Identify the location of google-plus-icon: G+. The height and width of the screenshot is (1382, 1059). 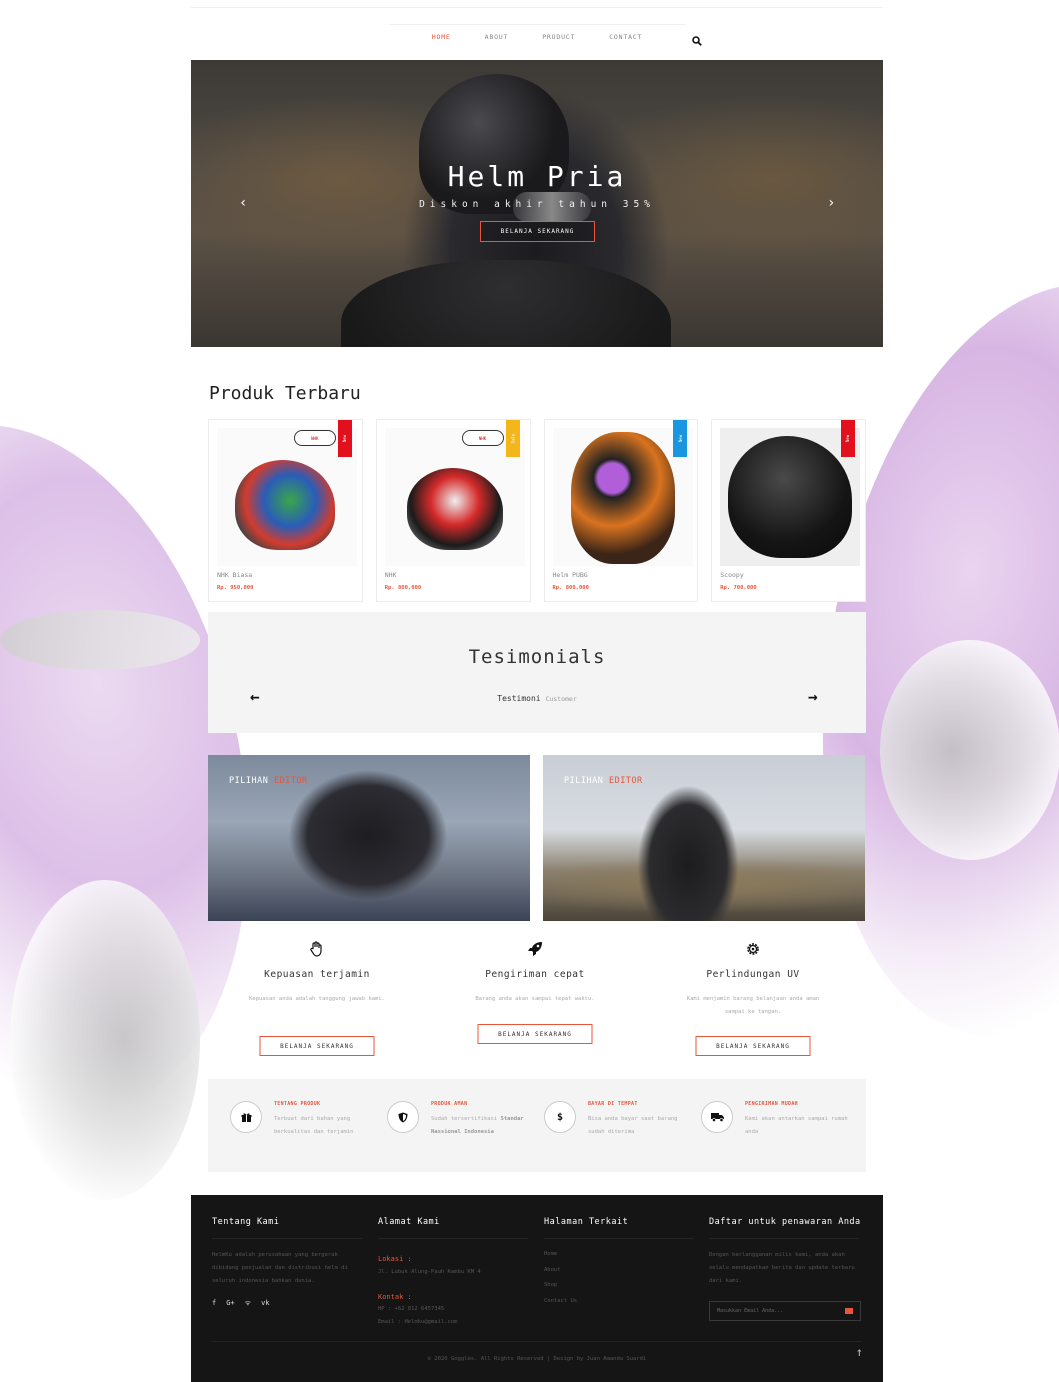
(230, 1303).